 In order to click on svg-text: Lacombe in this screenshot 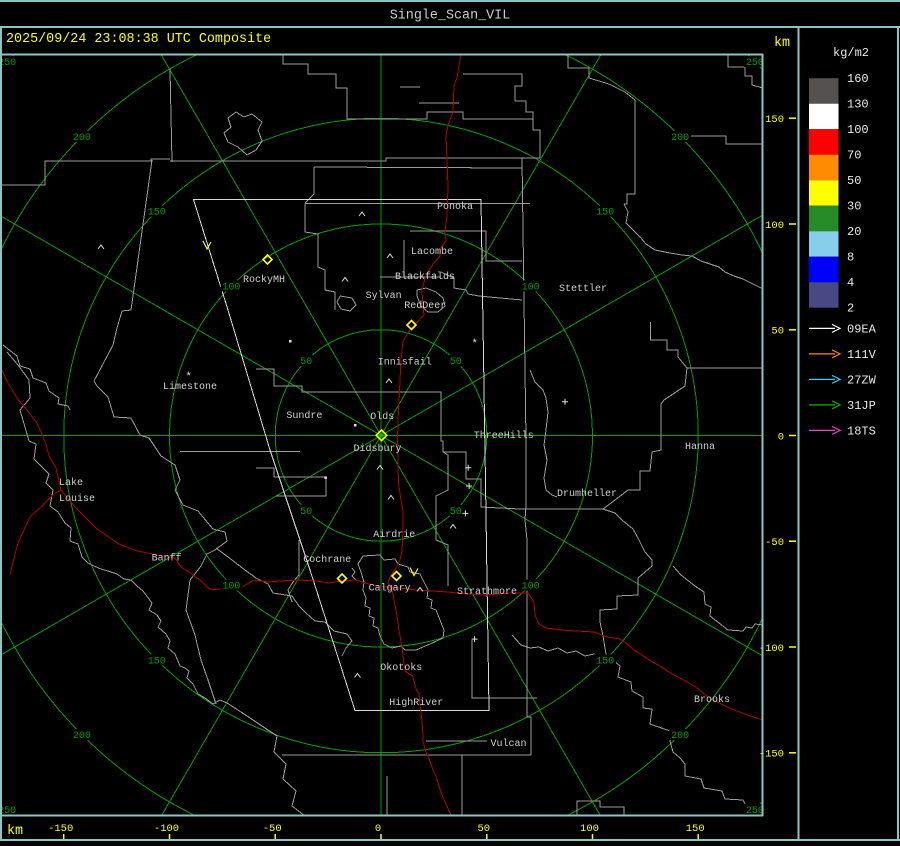, I will do `click(432, 252)`.